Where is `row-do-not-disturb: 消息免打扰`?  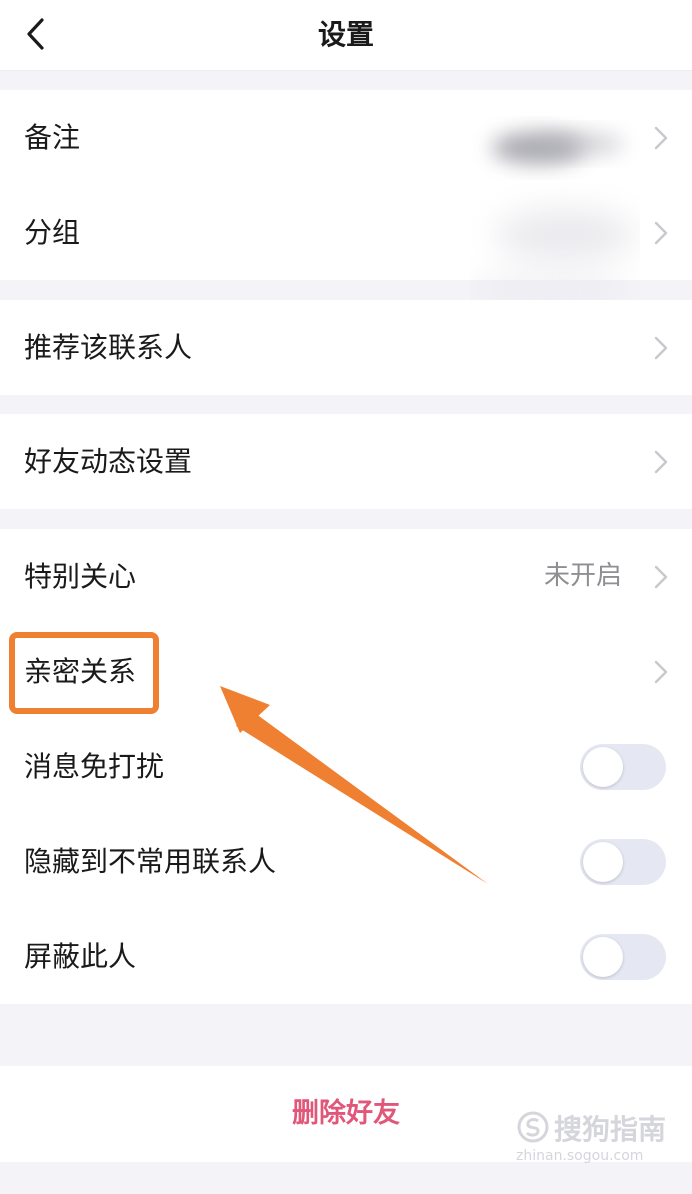 row-do-not-disturb: 消息免打扰 is located at coordinates (346, 766).